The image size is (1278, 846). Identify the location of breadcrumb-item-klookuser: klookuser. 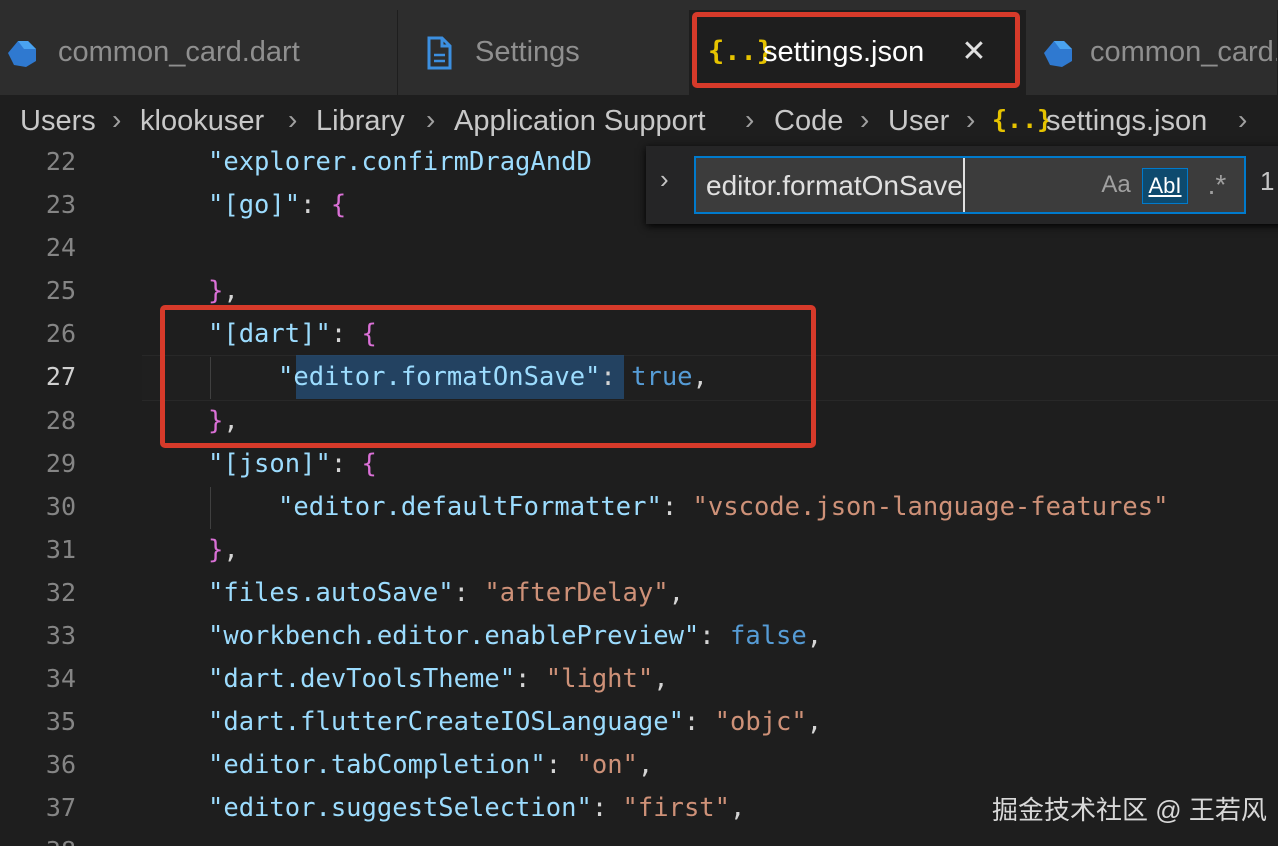
(202, 120).